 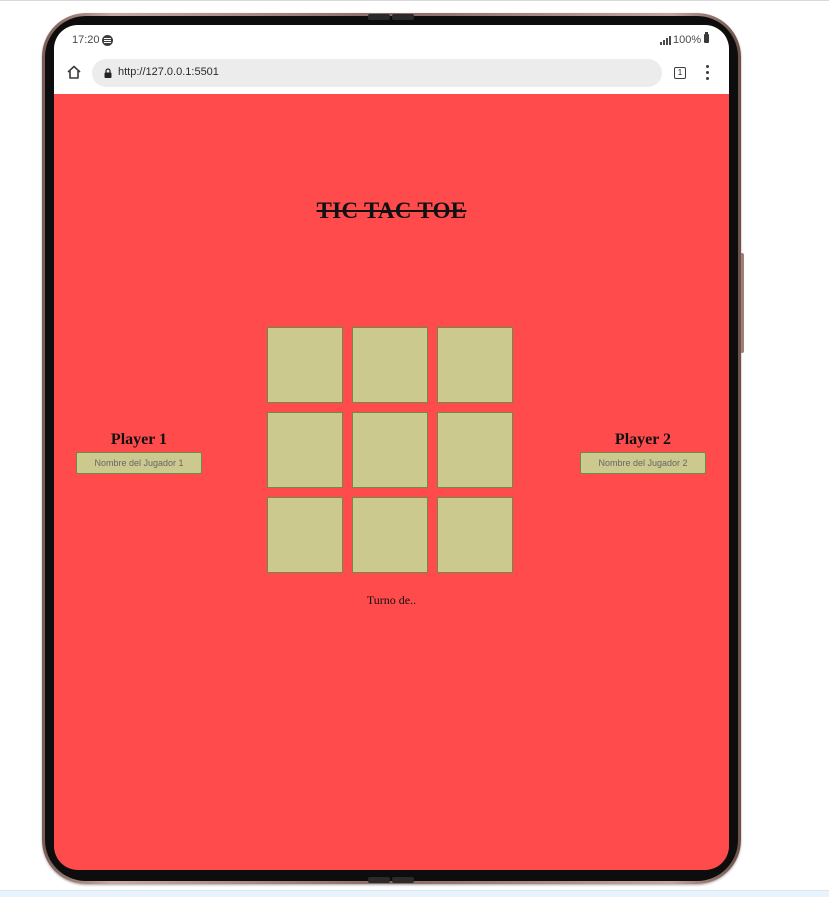 I want to click on home-icon, so click(x=74, y=72).